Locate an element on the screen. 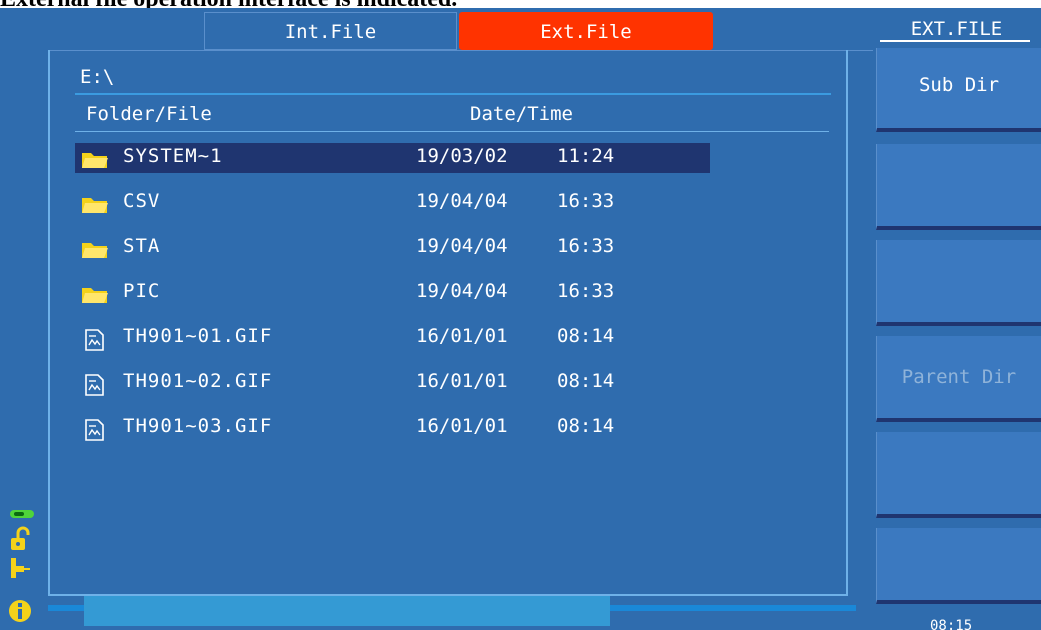 This screenshot has height=630, width=1041. unlock-icon is located at coordinates (20, 538).